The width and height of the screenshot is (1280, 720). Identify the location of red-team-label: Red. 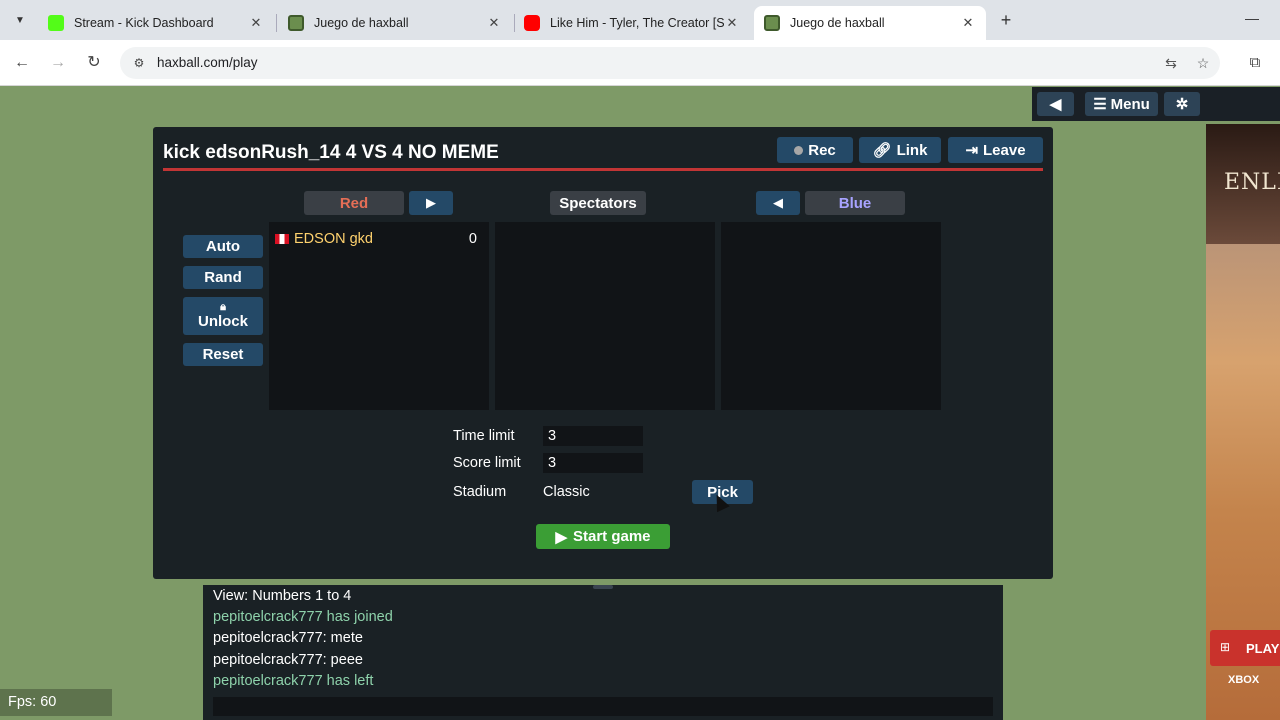
(354, 203).